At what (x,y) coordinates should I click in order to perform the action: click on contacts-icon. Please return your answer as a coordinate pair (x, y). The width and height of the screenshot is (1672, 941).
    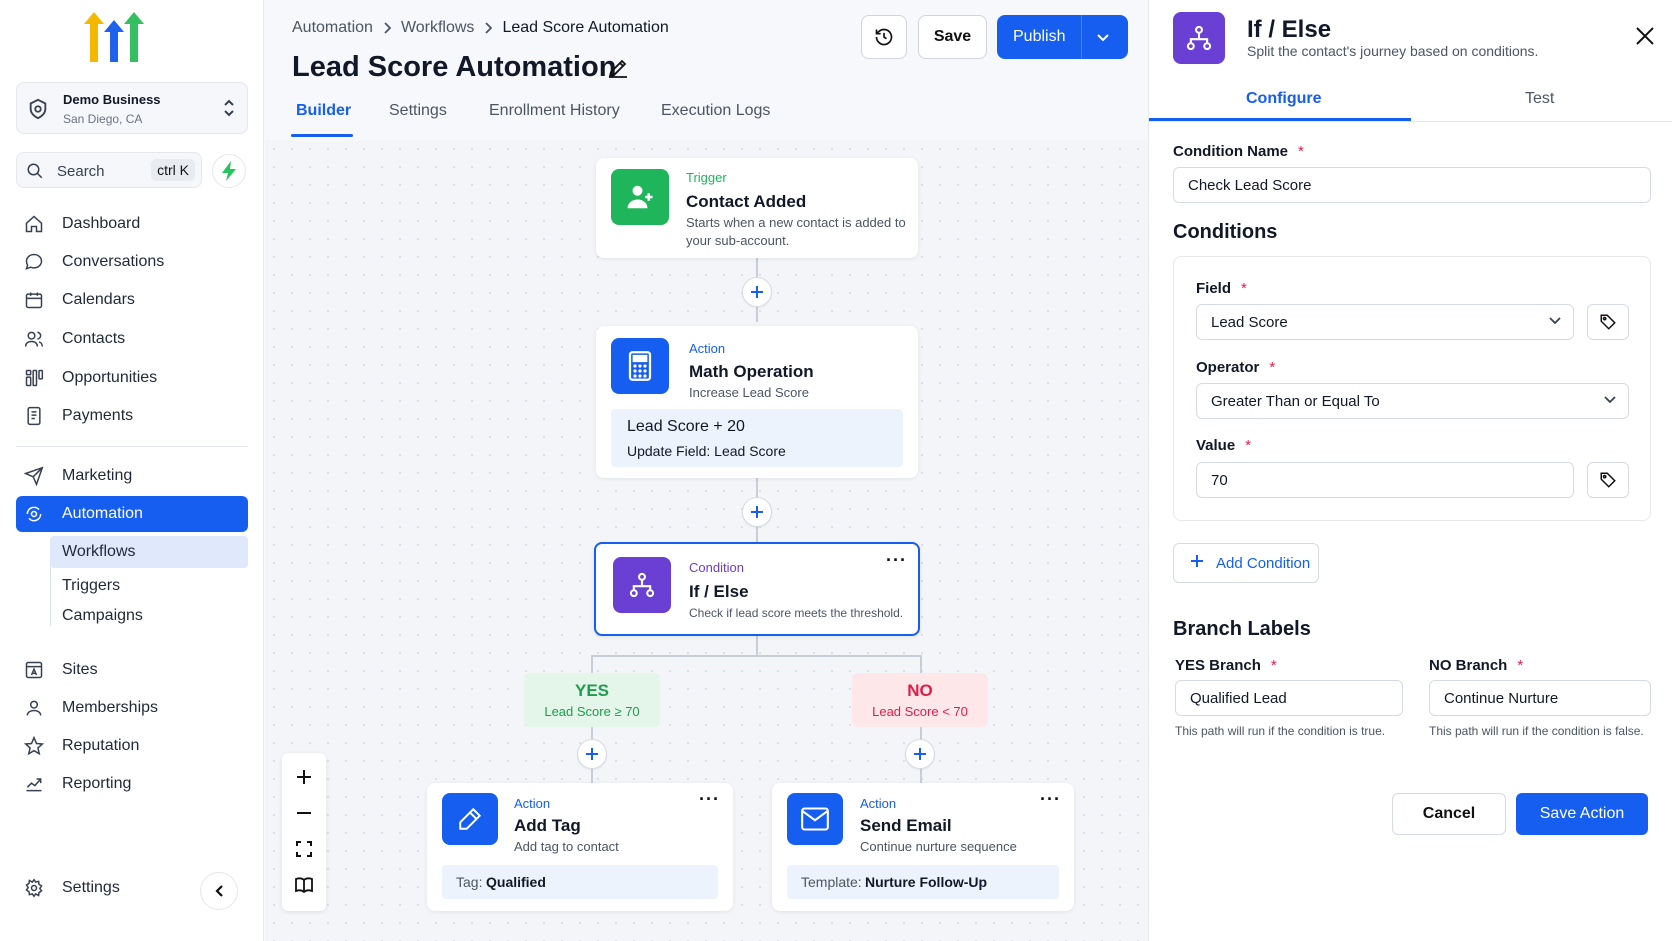
    Looking at the image, I should click on (34, 339).